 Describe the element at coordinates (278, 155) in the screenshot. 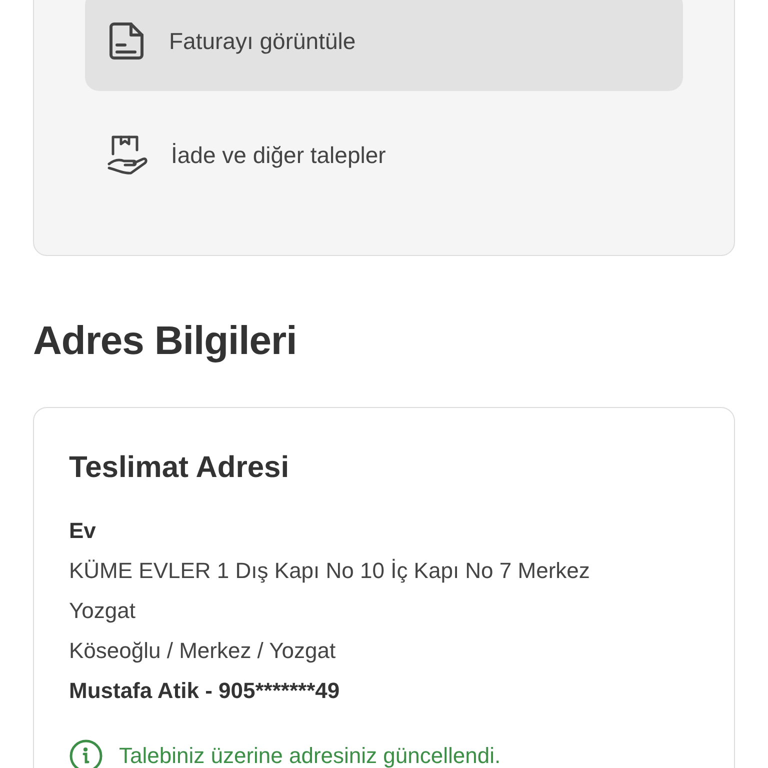

I see `menu-item-label: İade ve diğer talepler` at that location.